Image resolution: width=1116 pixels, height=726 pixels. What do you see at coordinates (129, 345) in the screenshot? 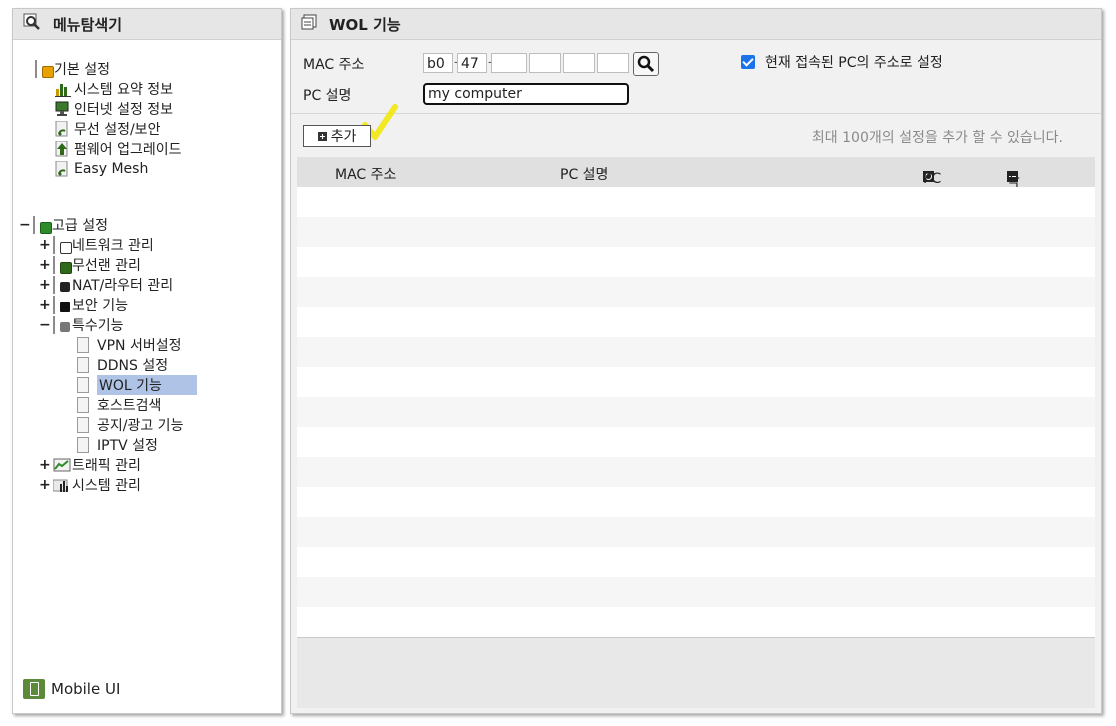
I see `tree-item-vpn-server: VPN 서버설정` at bounding box center [129, 345].